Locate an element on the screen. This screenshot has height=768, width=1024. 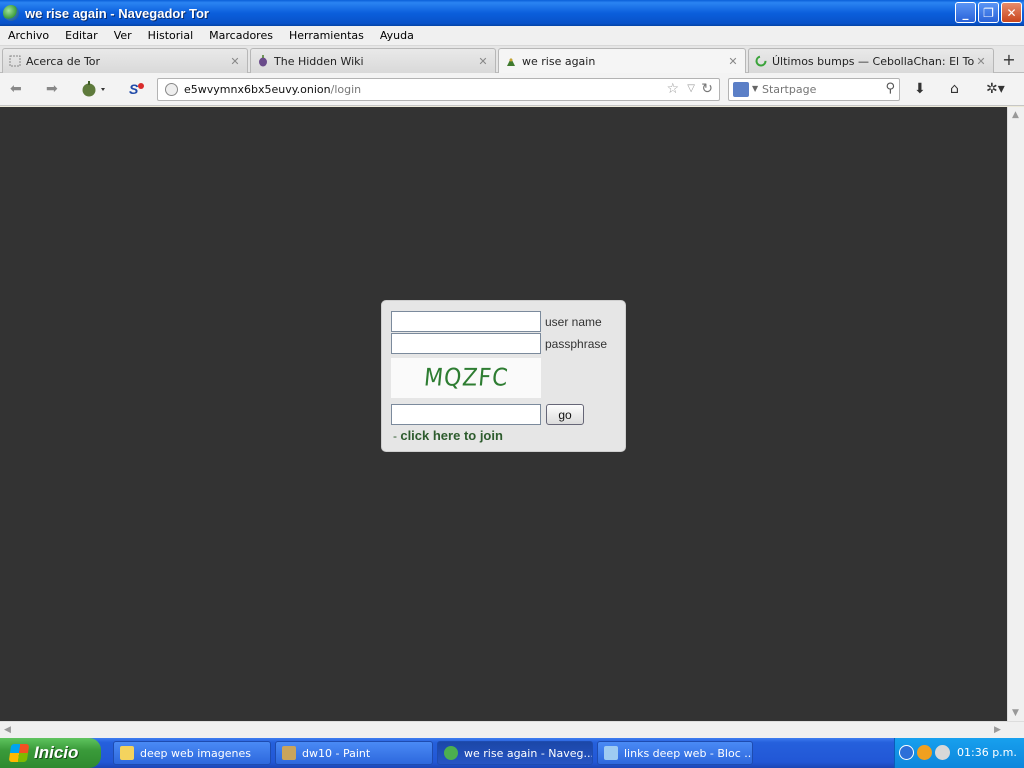
tab-label: The Hidden Wiki is located at coordinates (319, 61).